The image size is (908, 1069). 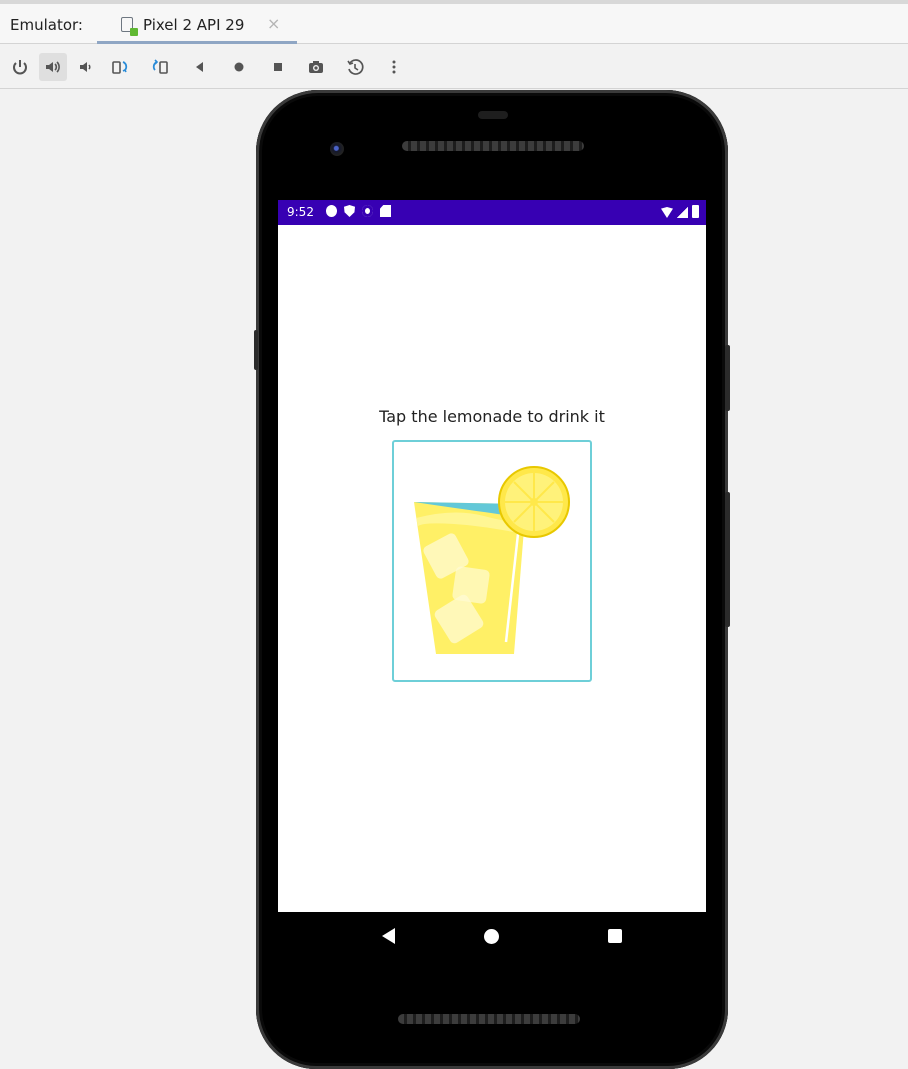 What do you see at coordinates (385, 211) in the screenshot?
I see `sd-card-notification-icon` at bounding box center [385, 211].